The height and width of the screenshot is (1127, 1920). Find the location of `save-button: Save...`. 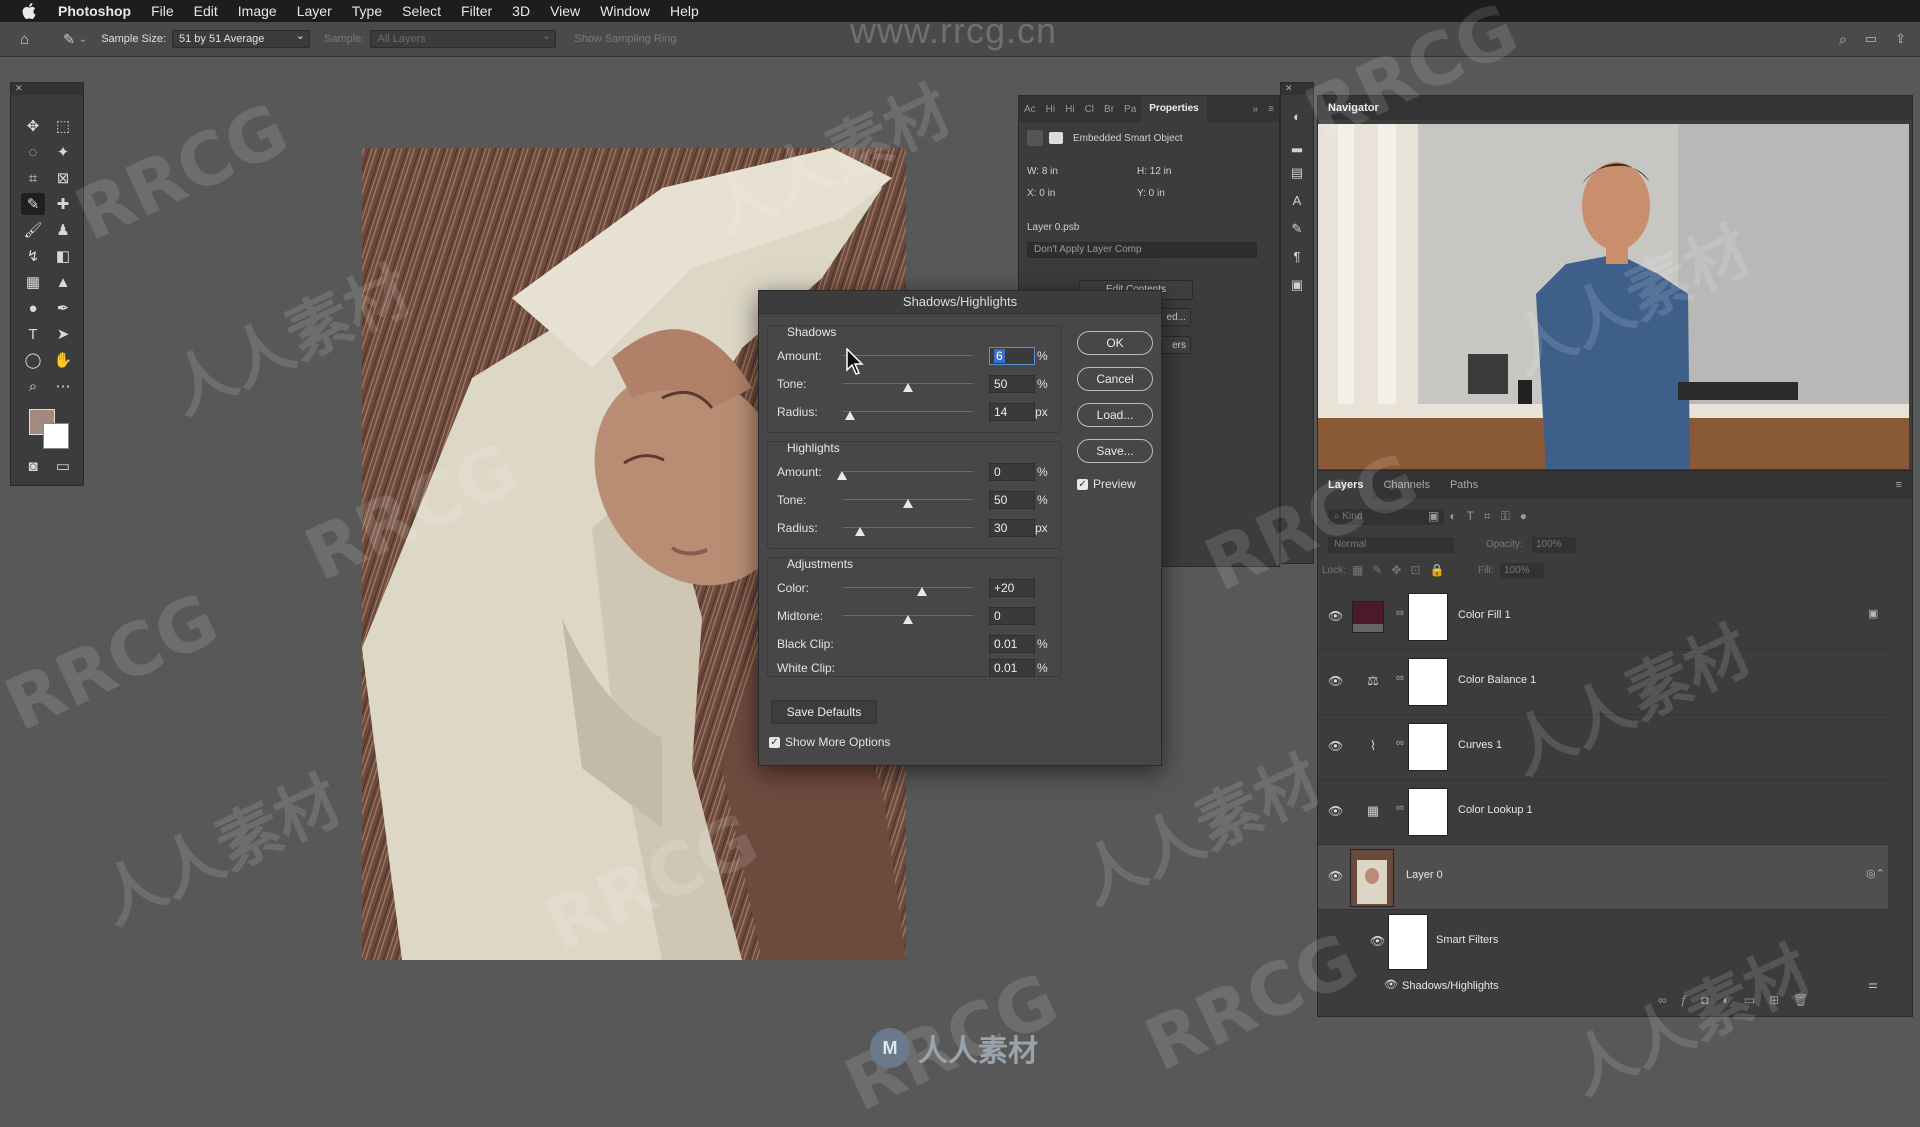

save-button: Save... is located at coordinates (1115, 451).